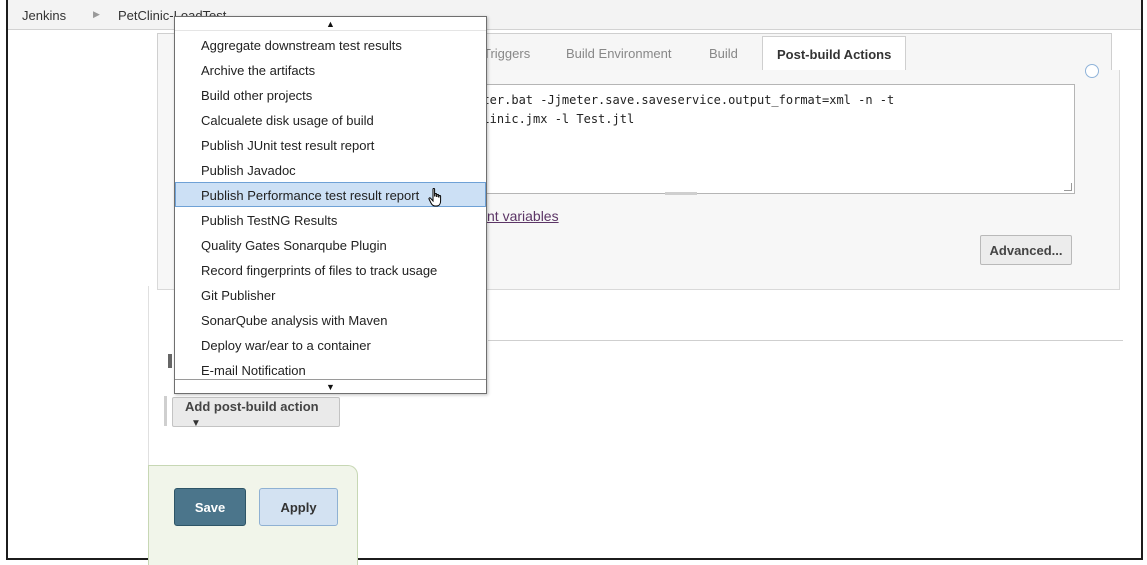 This screenshot has height=565, width=1147. What do you see at coordinates (330, 219) in the screenshot?
I see `menu-item: Publish TestNG Results` at bounding box center [330, 219].